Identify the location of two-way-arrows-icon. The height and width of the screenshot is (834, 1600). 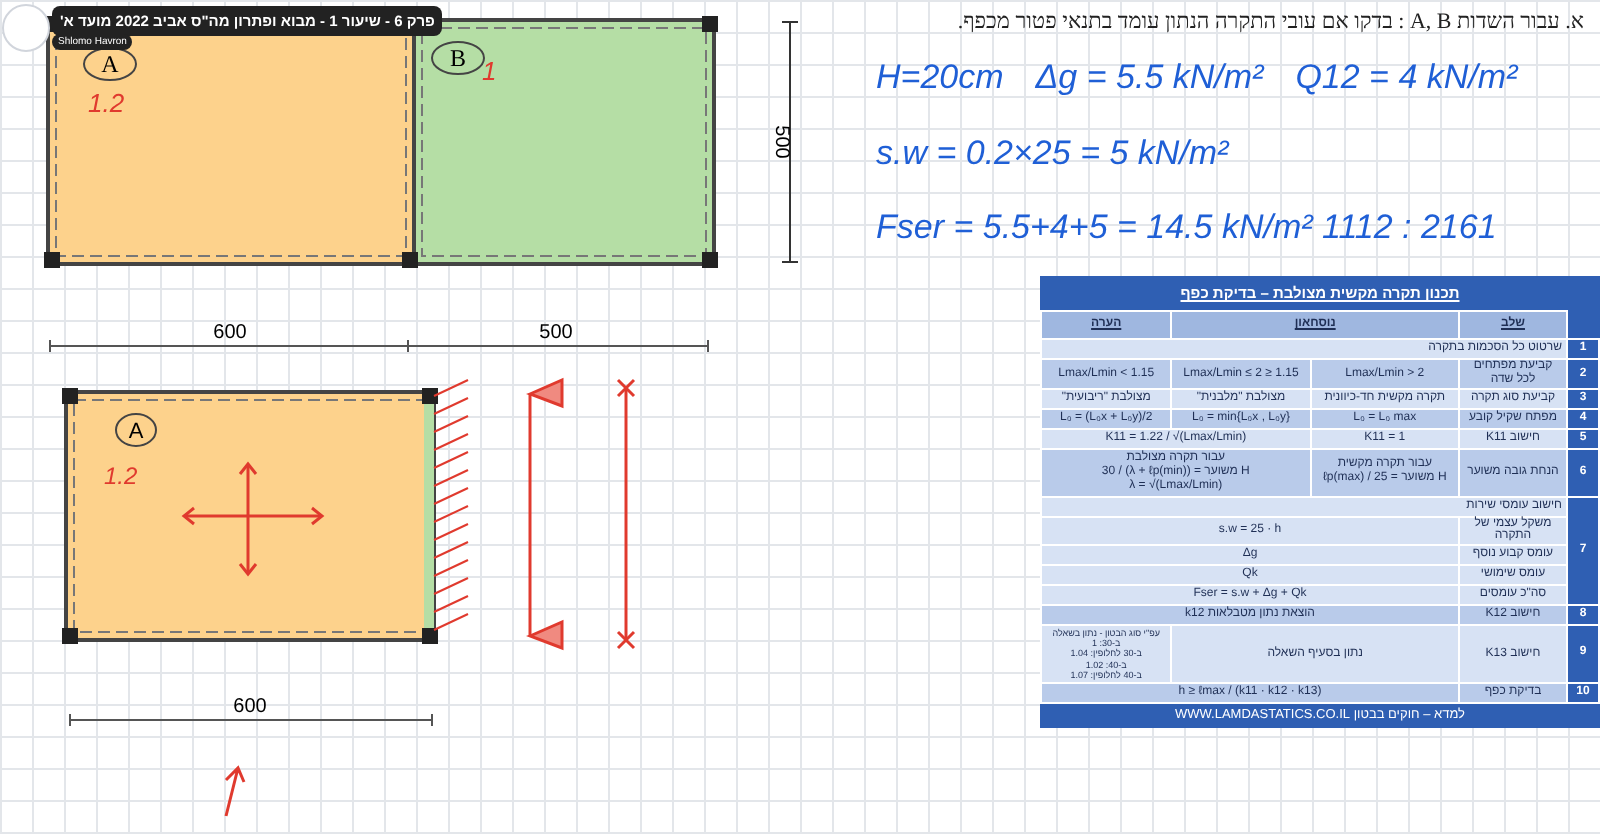
(253, 519).